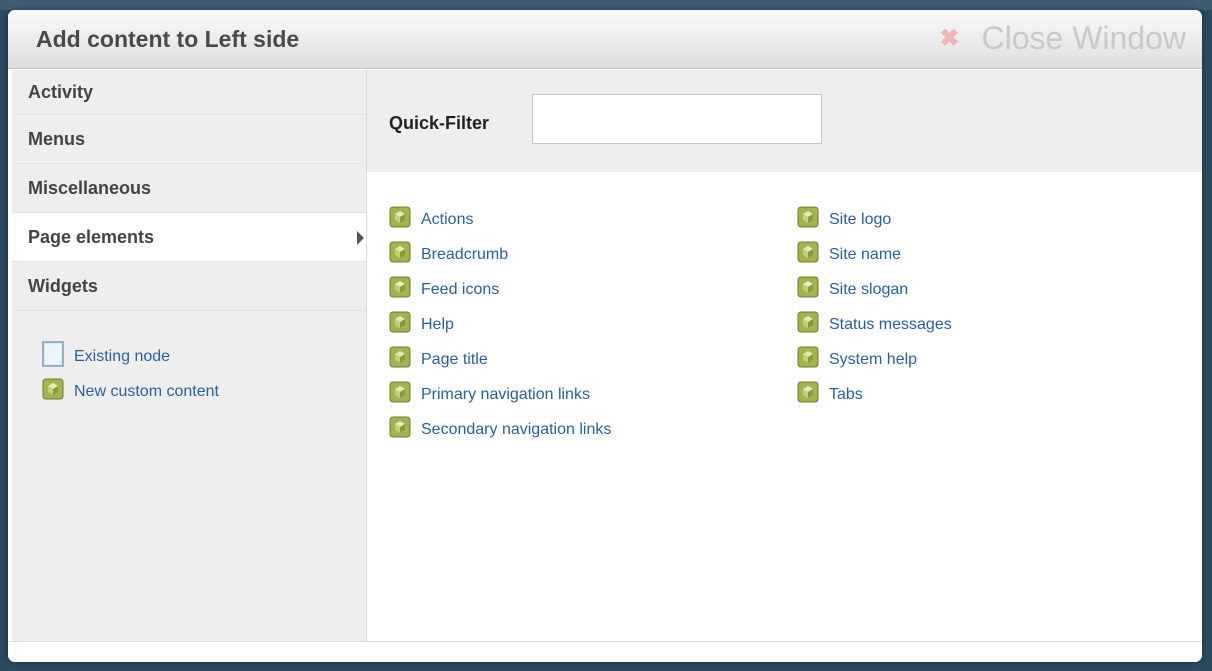  I want to click on content-item-label: Help, so click(437, 324).